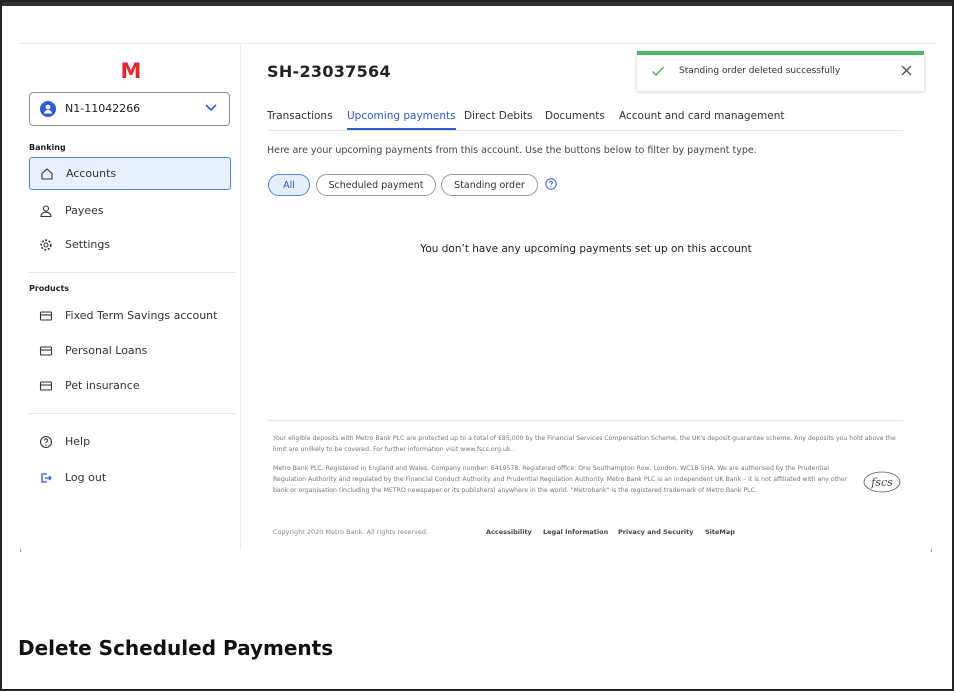 The height and width of the screenshot is (691, 954). I want to click on sidebar-item-label: Pet insurance, so click(102, 385).